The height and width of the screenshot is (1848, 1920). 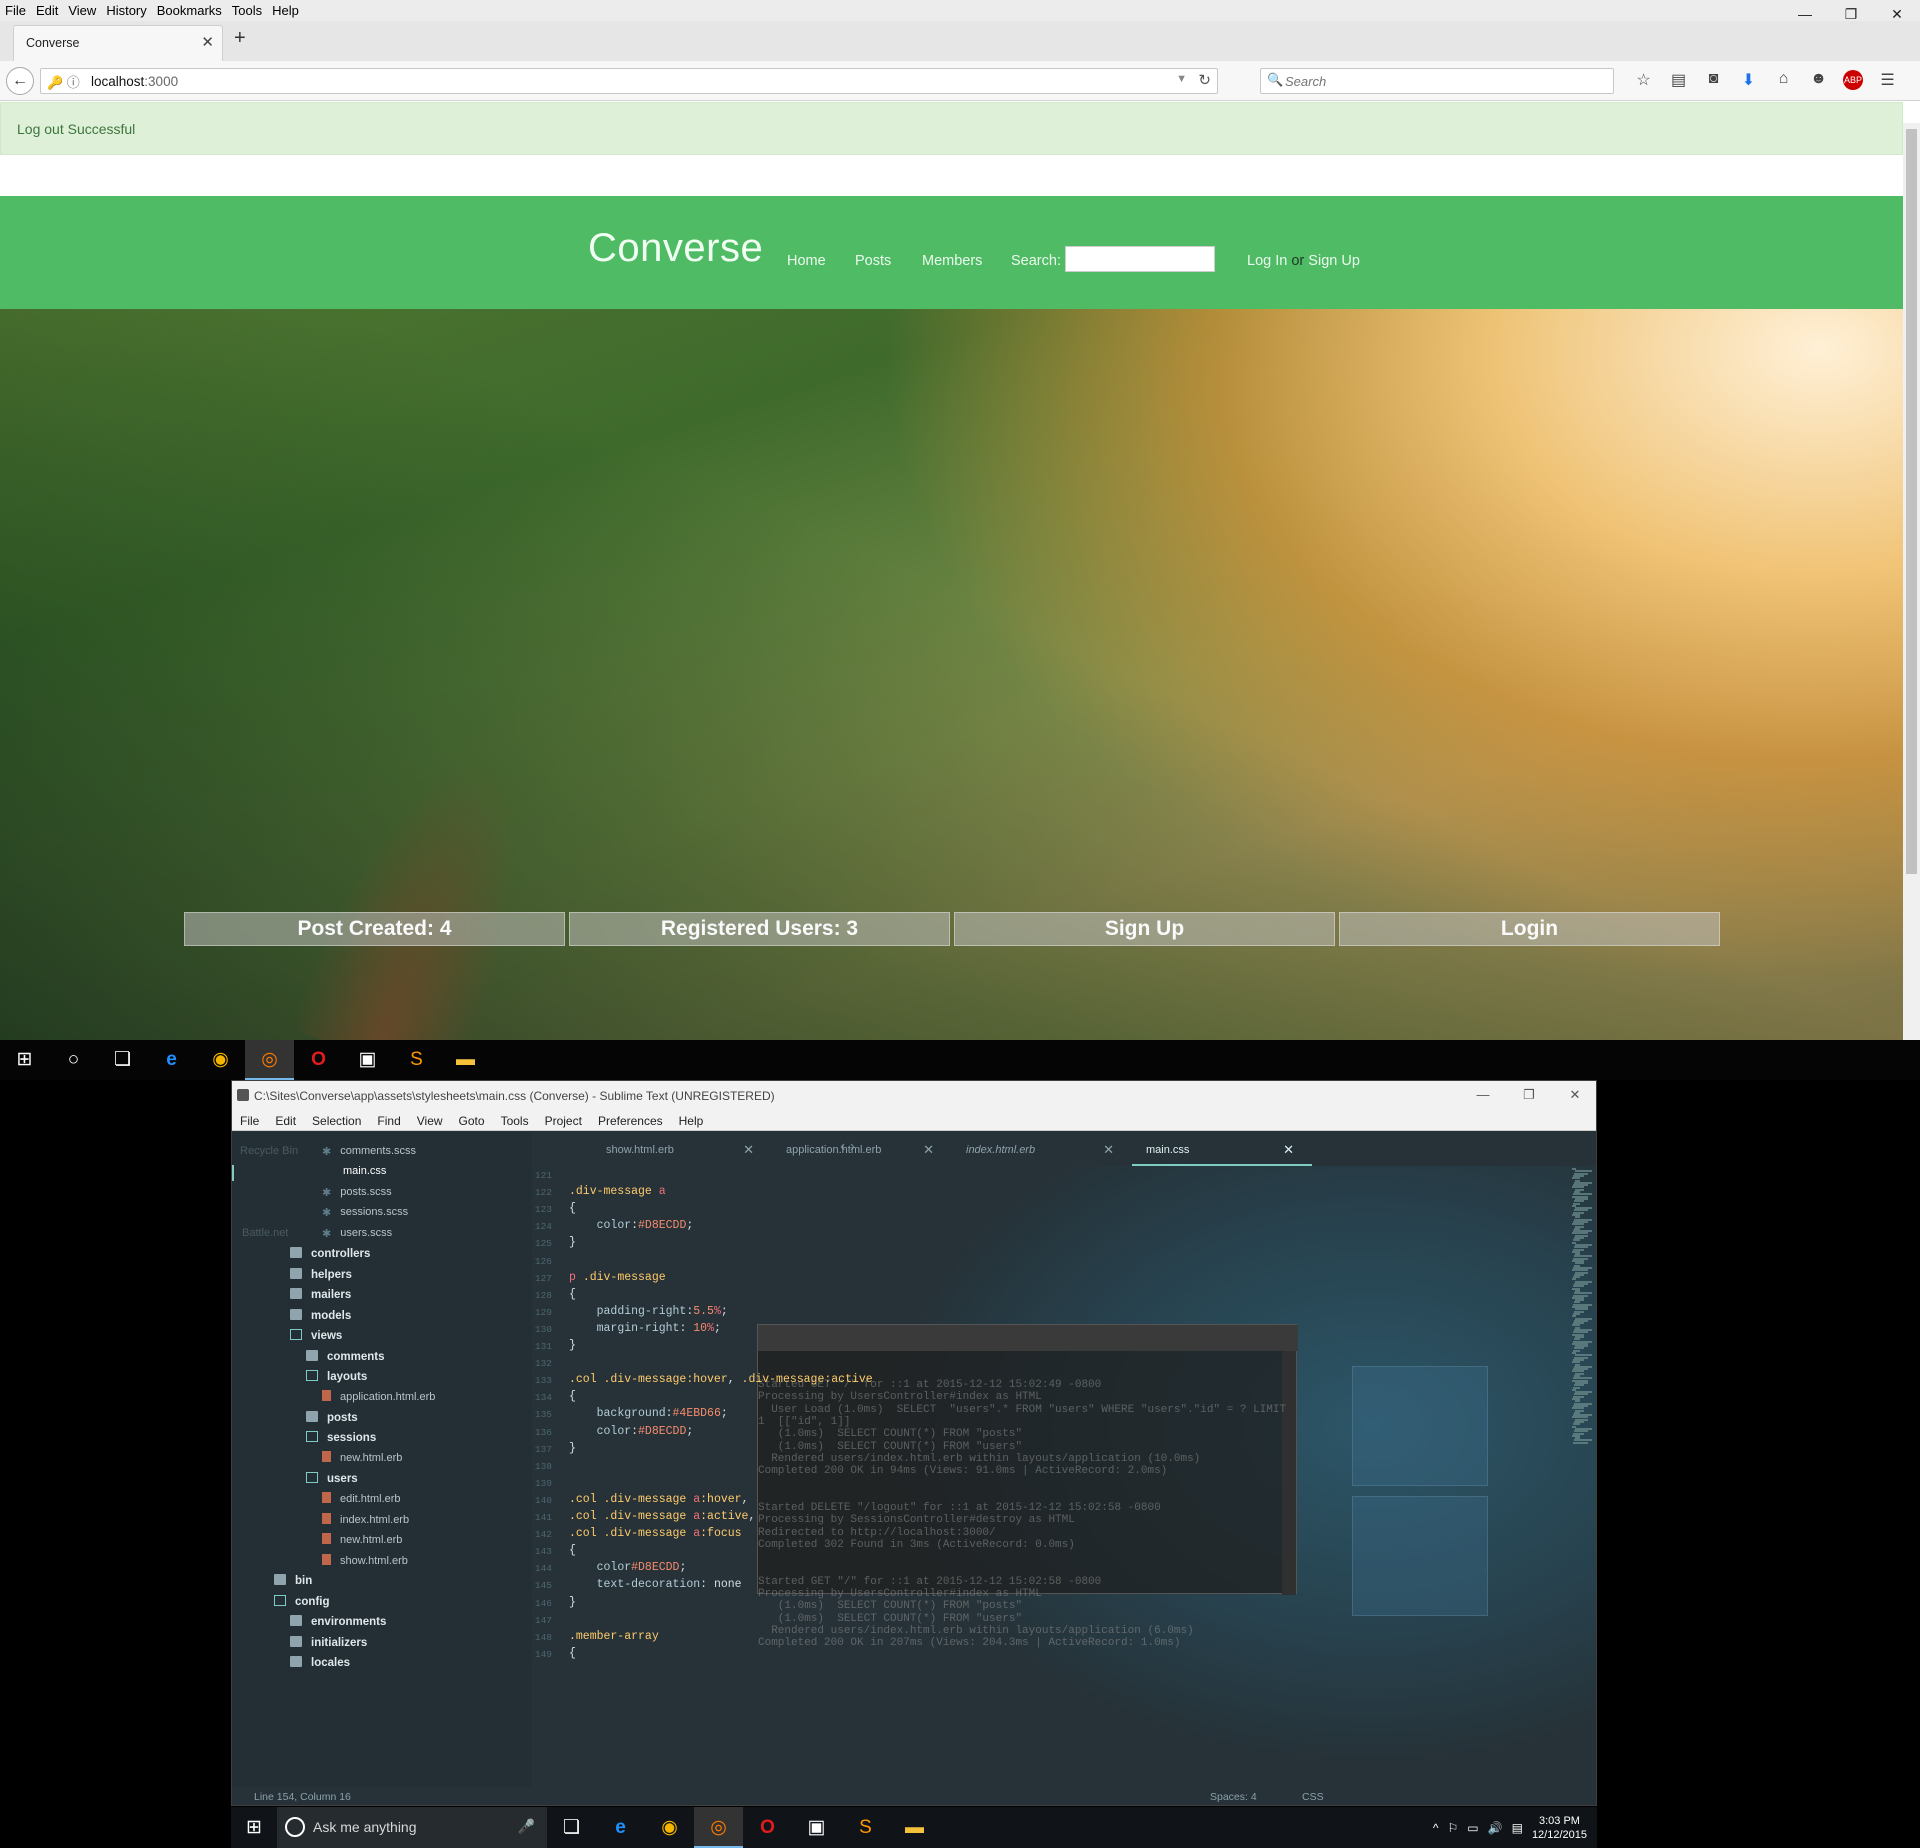 What do you see at coordinates (365, 1212) in the screenshot?
I see `sidebar-file: ✱ sessions.scss` at bounding box center [365, 1212].